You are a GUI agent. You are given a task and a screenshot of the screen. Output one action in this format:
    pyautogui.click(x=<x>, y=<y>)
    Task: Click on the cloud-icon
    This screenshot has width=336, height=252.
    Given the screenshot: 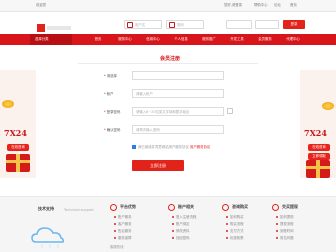 What is the action you would take?
    pyautogui.click(x=47, y=237)
    